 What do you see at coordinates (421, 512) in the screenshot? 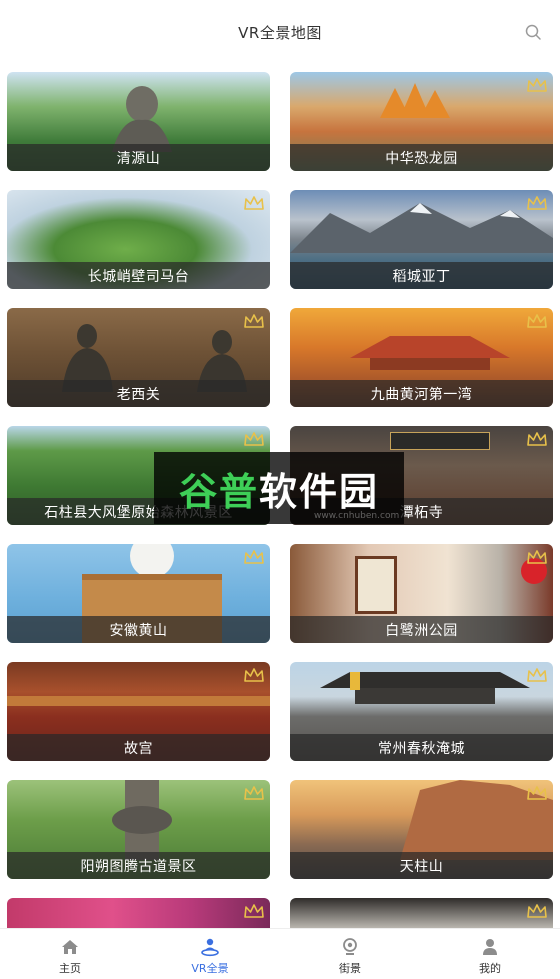
I see `card-label: 潭柘寺` at bounding box center [421, 512].